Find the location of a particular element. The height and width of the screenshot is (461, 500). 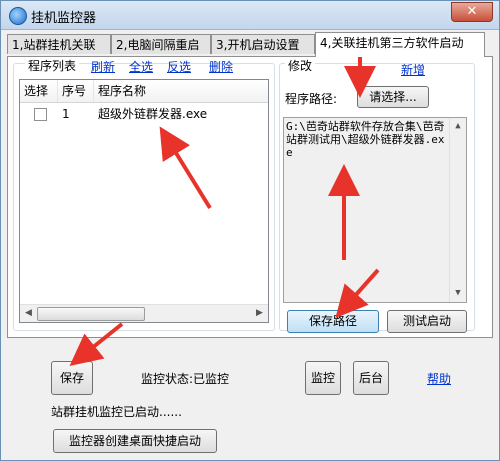

close-button: ✕ is located at coordinates (472, 12).